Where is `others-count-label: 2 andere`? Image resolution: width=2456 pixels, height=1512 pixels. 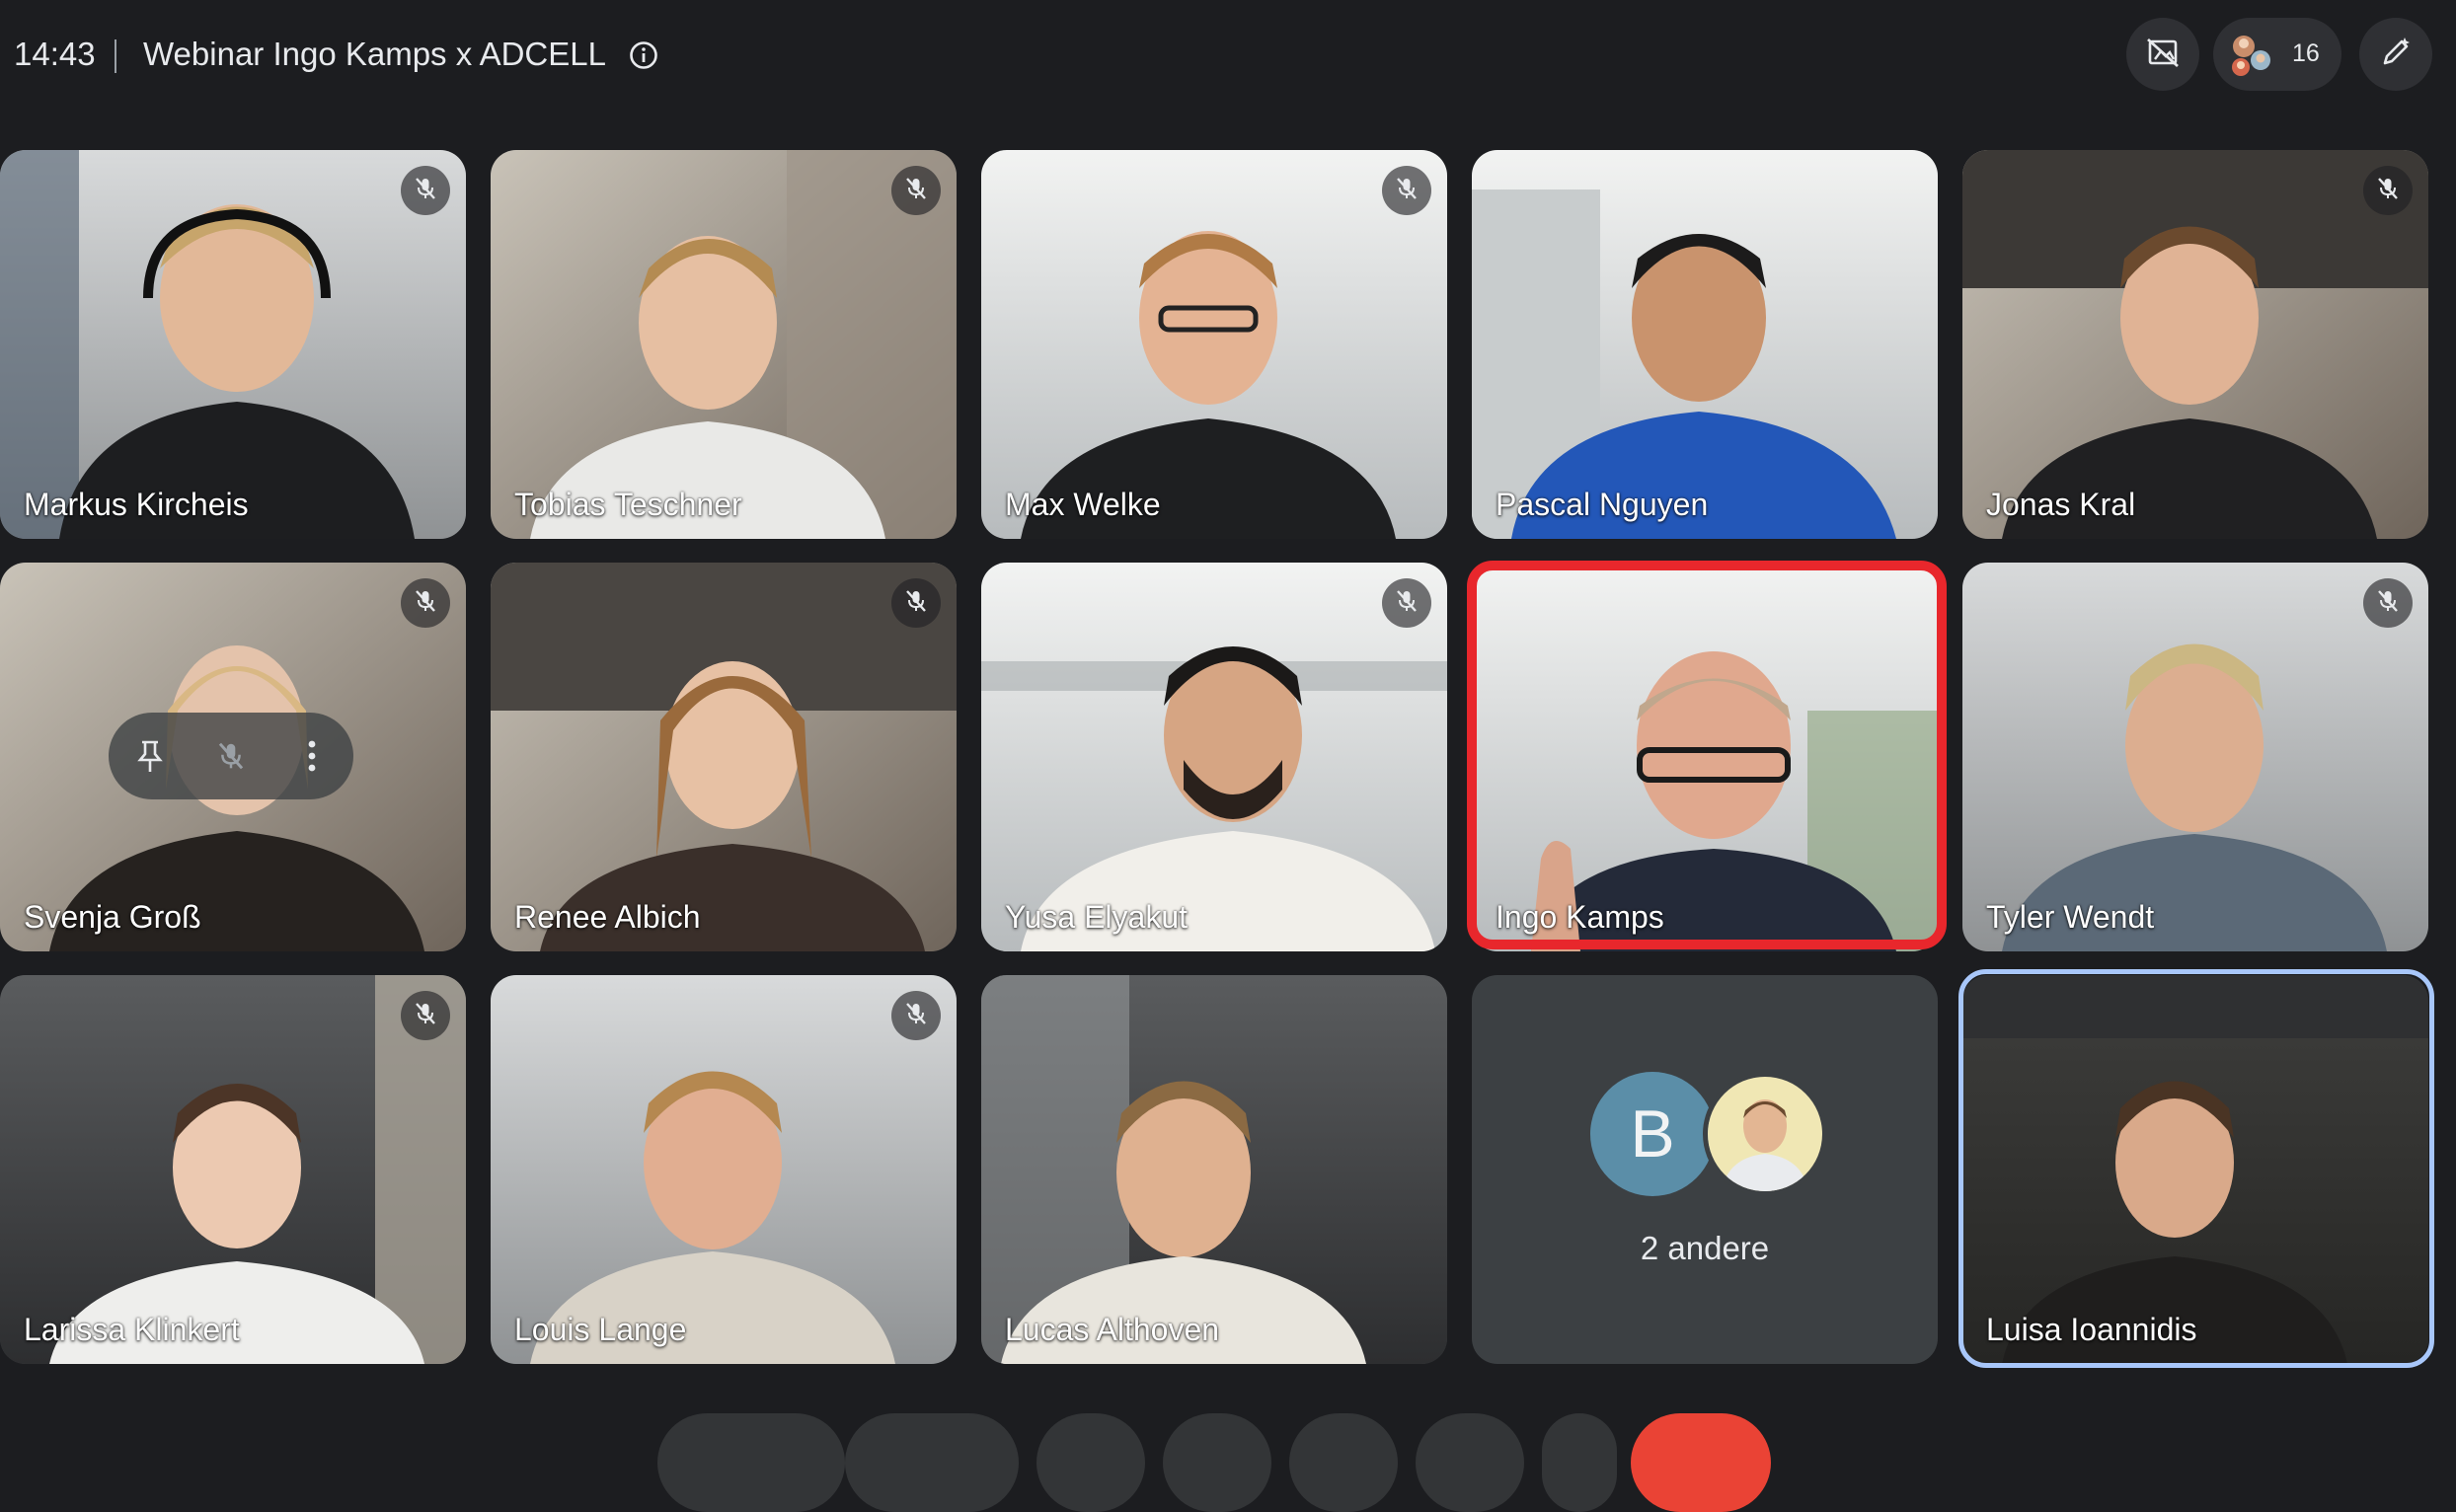 others-count-label: 2 andere is located at coordinates (1705, 1248).